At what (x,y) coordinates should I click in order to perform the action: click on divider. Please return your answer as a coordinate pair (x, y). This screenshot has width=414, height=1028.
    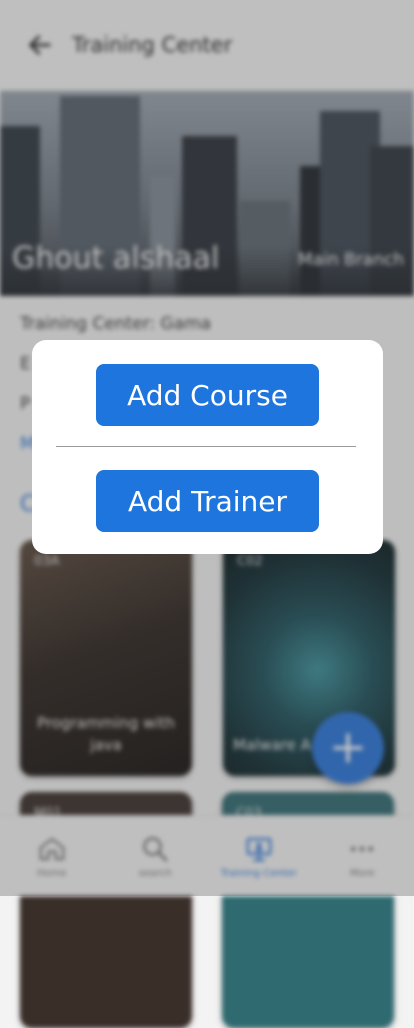
    Looking at the image, I should click on (206, 446).